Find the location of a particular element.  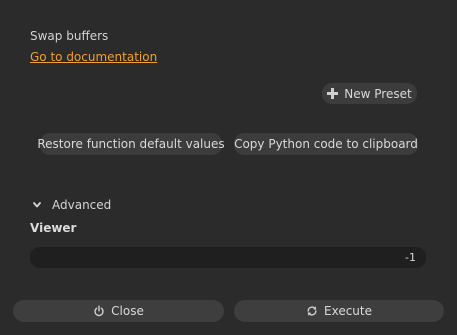

close-label: Close is located at coordinates (127, 311).